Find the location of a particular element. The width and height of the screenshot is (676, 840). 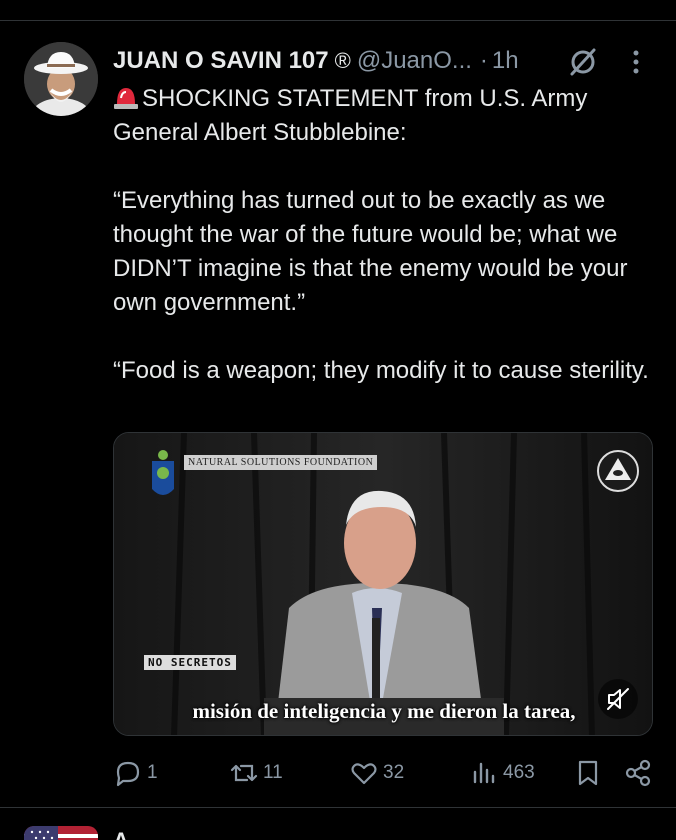

foundation-name: NATURAL SOLUTIONS FOUNDATION is located at coordinates (281, 462).